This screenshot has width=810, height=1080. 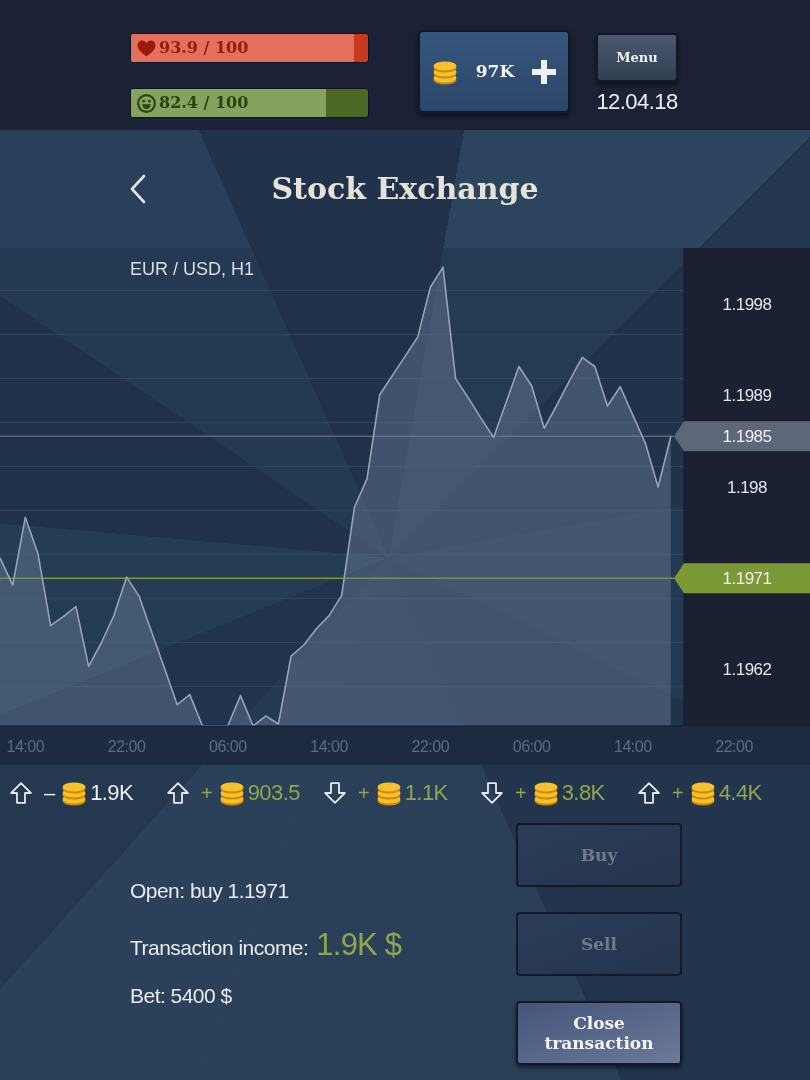 What do you see at coordinates (204, 48) in the screenshot?
I see `bar-value: 93.9 / 100` at bounding box center [204, 48].